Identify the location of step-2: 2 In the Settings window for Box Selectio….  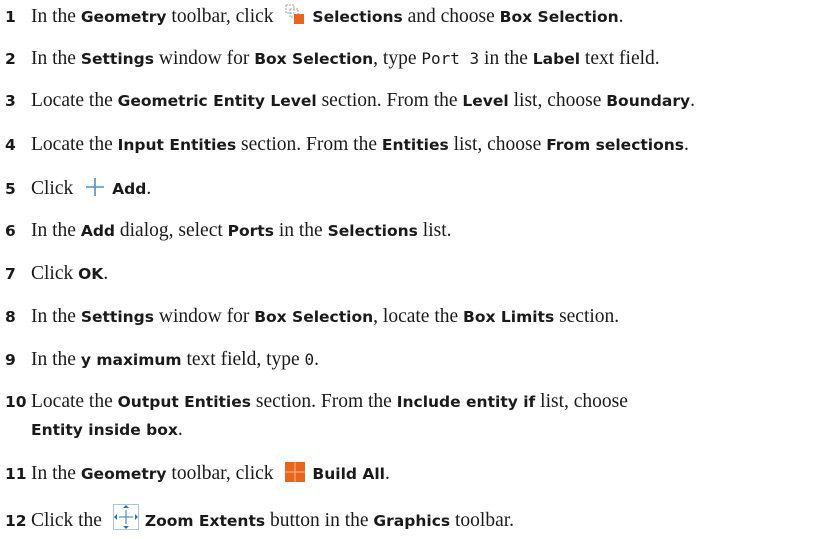
(332, 58).